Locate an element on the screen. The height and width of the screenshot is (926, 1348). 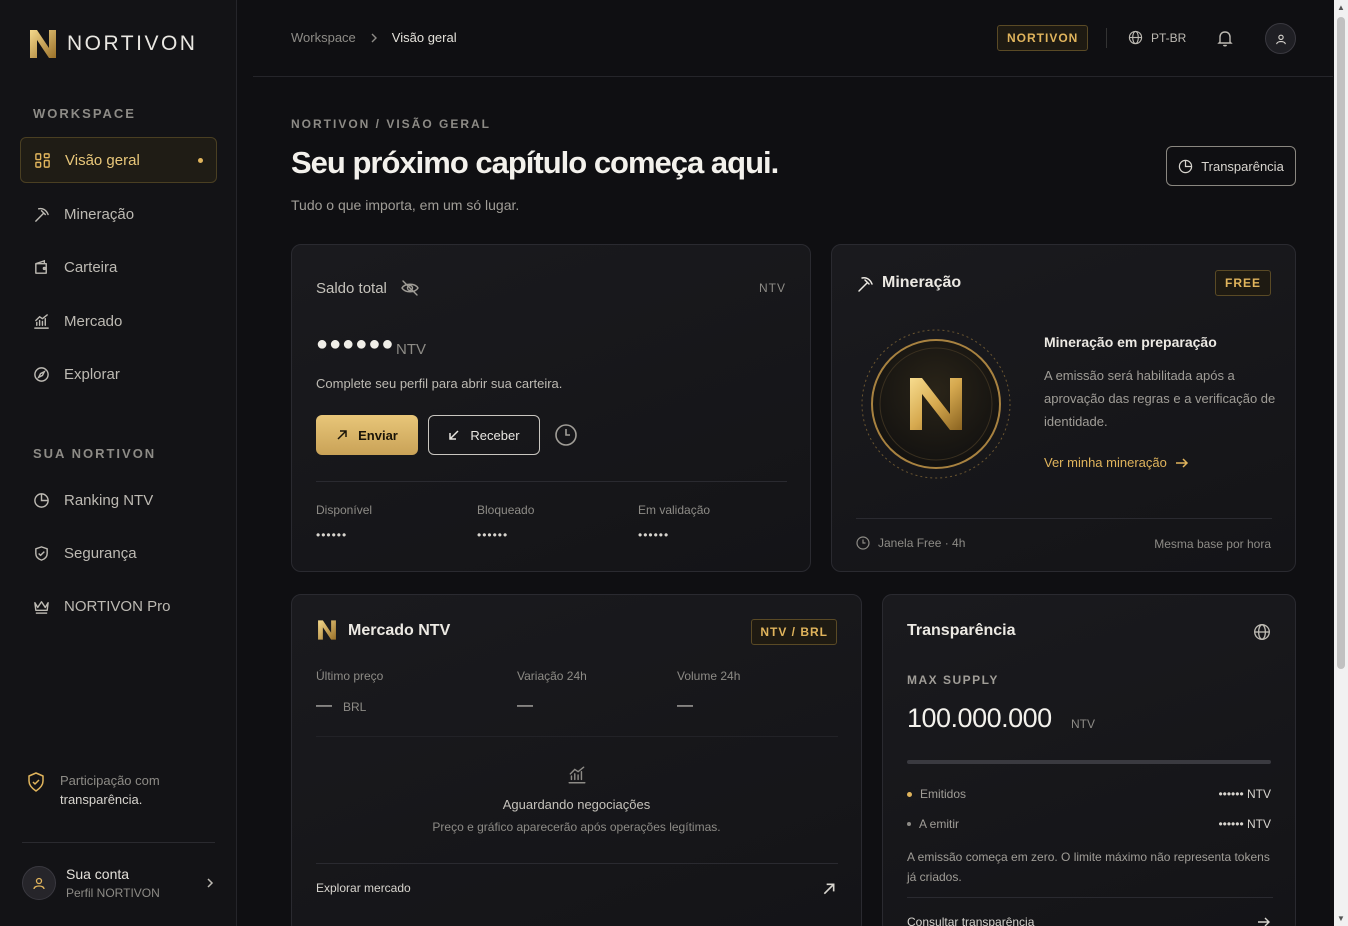
receive-button: Receber is located at coordinates (484, 435).